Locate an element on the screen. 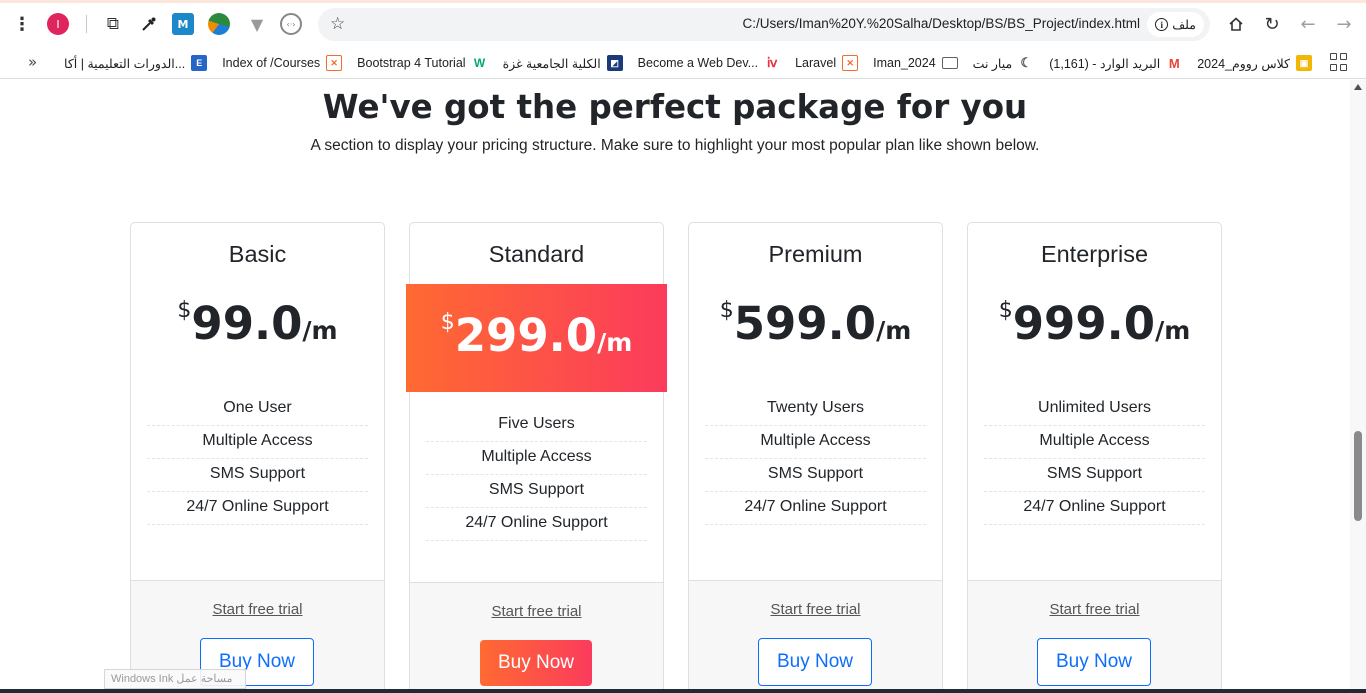  page-scrollbar is located at coordinates (1358, 386).